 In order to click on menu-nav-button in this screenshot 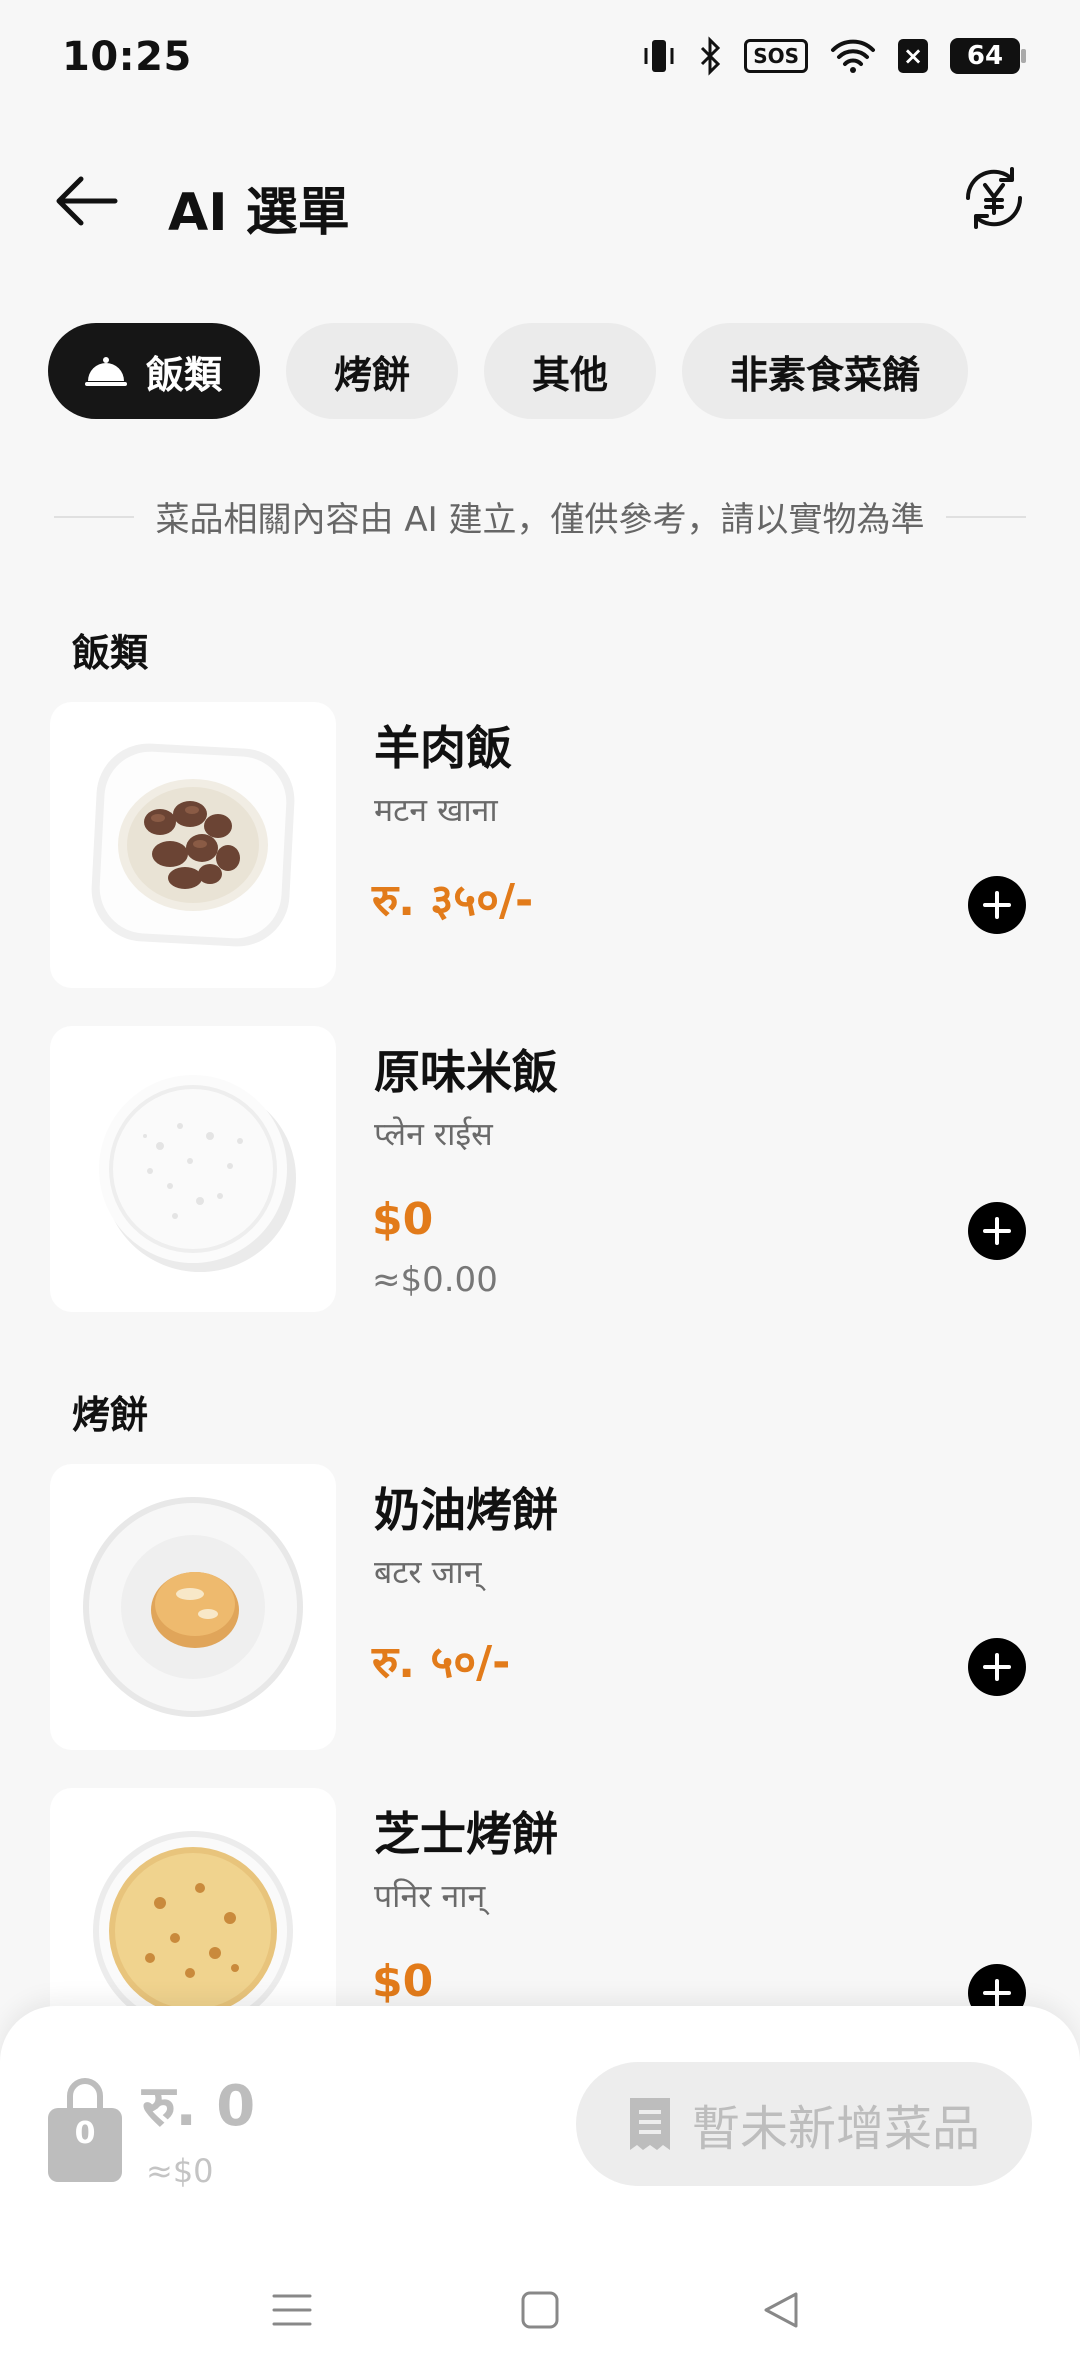, I will do `click(292, 2310)`.